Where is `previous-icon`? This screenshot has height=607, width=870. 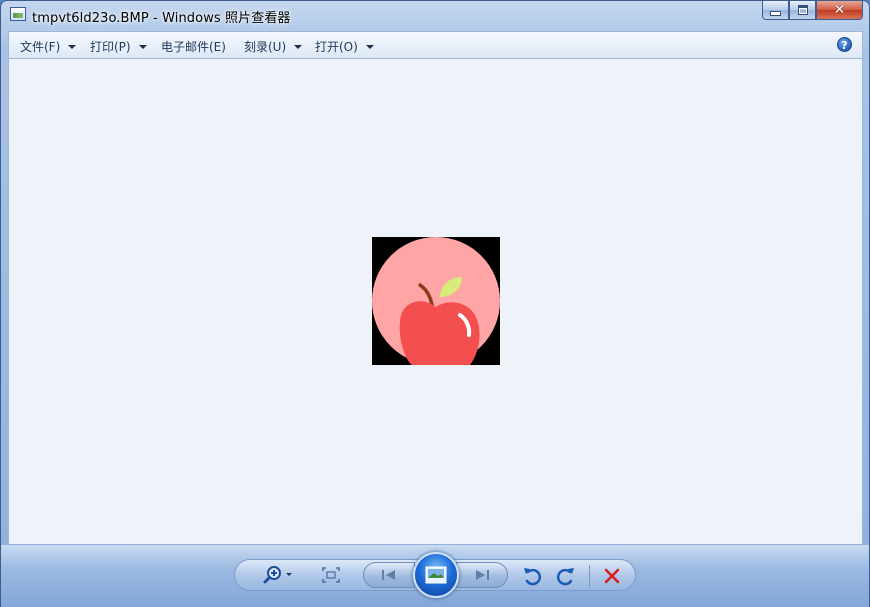
previous-icon is located at coordinates (388, 575).